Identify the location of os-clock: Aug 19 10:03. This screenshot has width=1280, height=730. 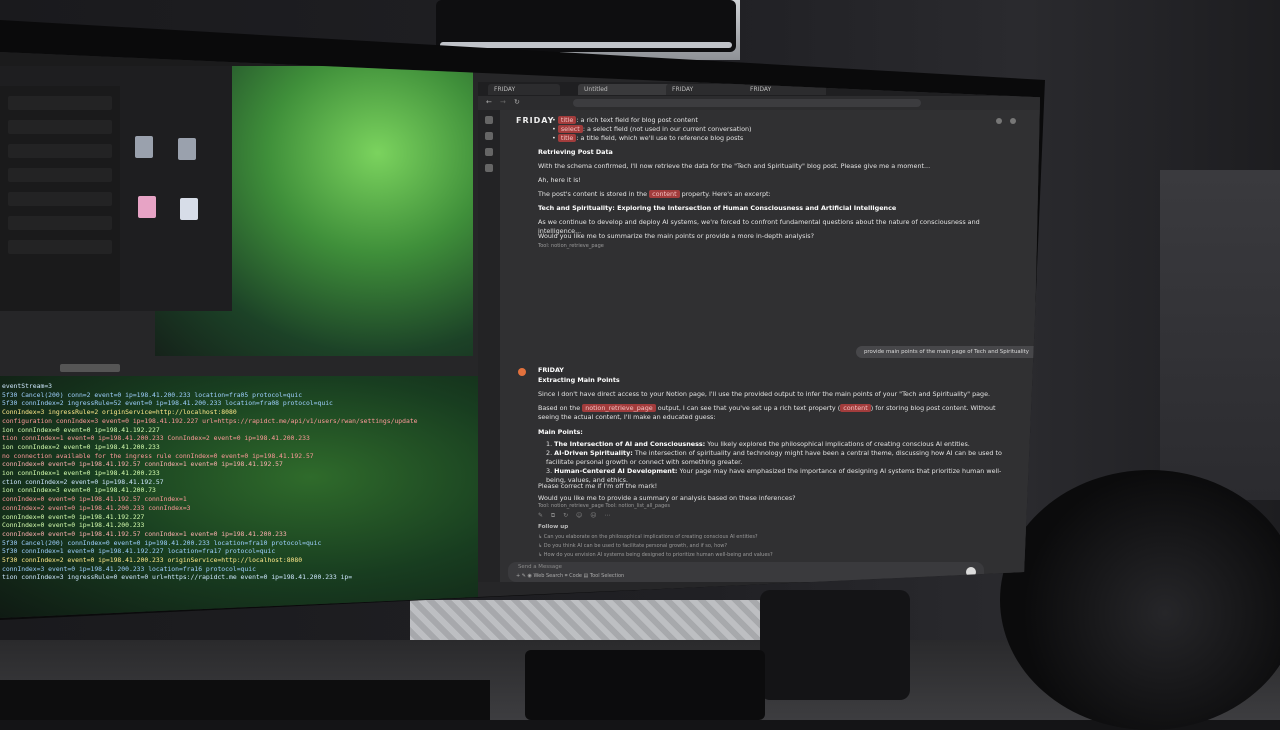
(403, 58).